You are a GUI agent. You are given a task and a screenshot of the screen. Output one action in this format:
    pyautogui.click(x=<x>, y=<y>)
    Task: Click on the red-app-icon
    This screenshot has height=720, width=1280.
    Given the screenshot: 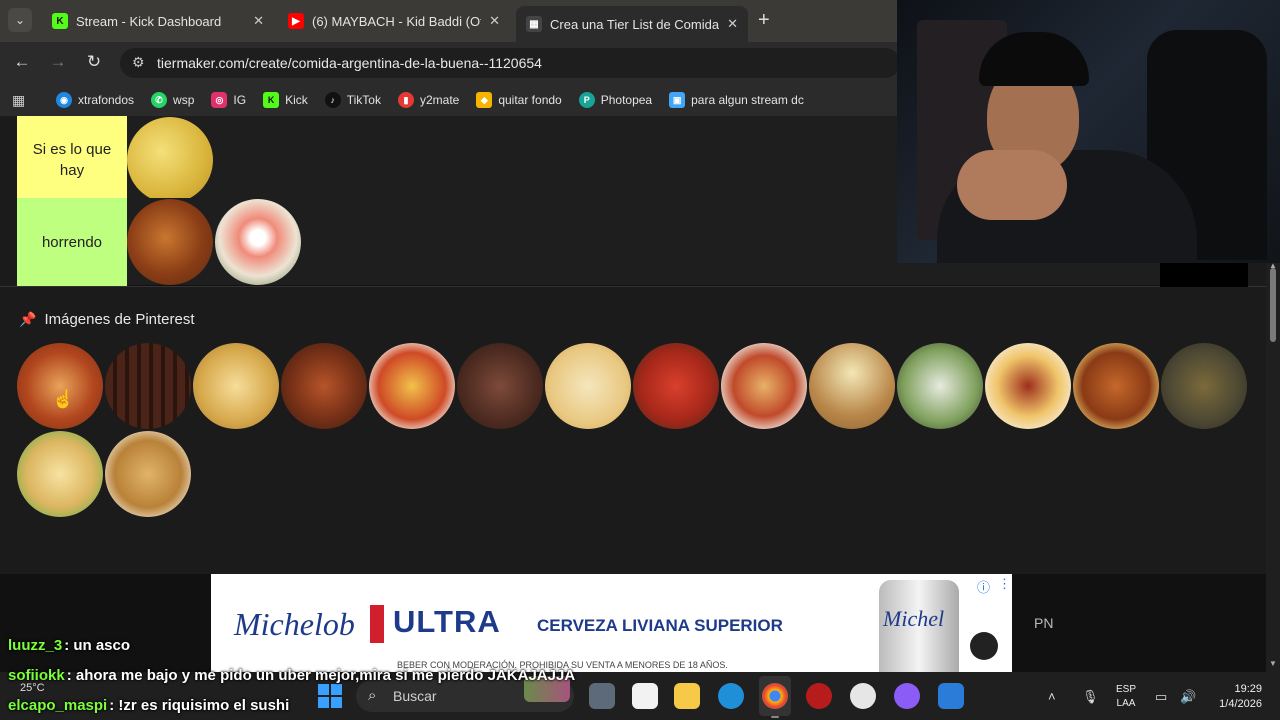 What is the action you would take?
    pyautogui.click(x=819, y=696)
    